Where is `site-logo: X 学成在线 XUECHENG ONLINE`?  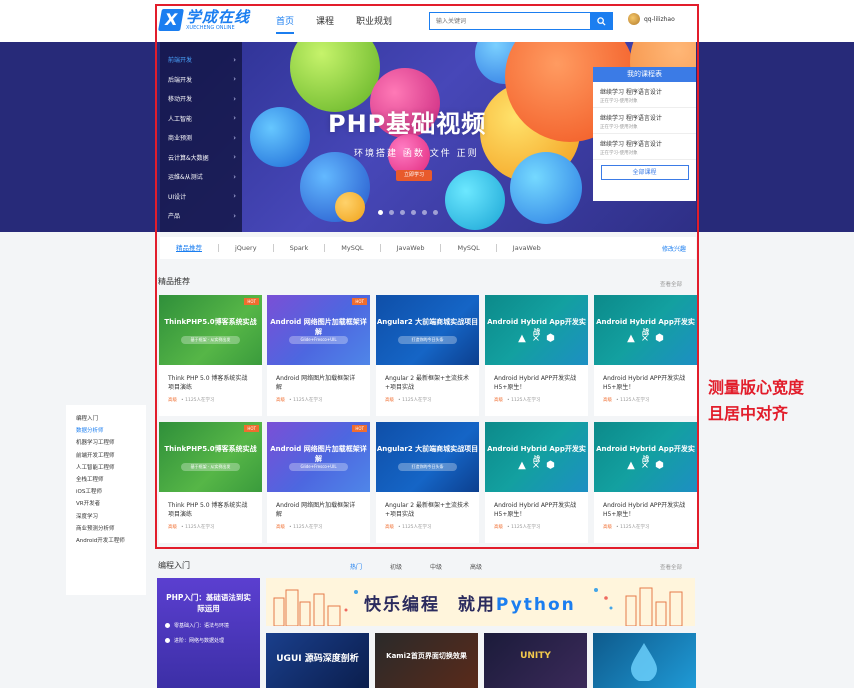
site-logo: X 学成在线 XUECHENG ONLINE is located at coordinates (204, 20).